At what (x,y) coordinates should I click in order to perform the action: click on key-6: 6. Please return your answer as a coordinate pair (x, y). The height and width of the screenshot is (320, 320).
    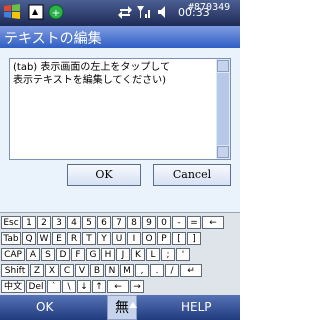
    Looking at the image, I should click on (104, 222).